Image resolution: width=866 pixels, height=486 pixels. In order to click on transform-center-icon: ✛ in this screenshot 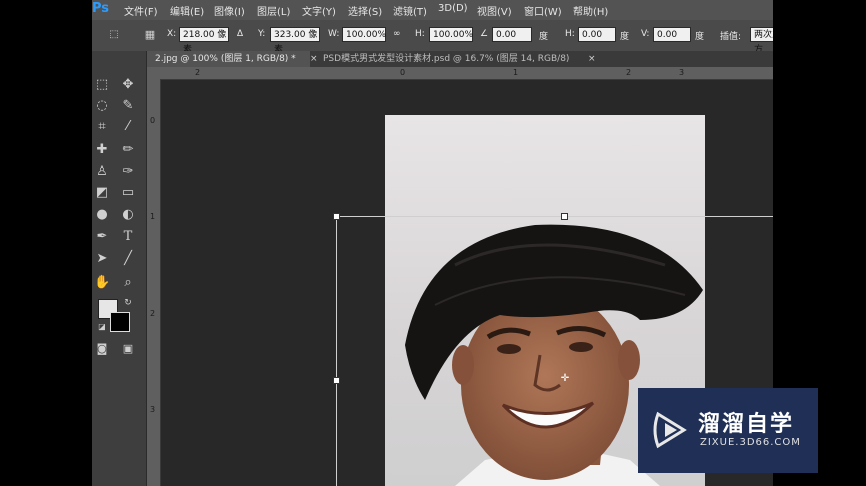, I will do `click(565, 379)`.